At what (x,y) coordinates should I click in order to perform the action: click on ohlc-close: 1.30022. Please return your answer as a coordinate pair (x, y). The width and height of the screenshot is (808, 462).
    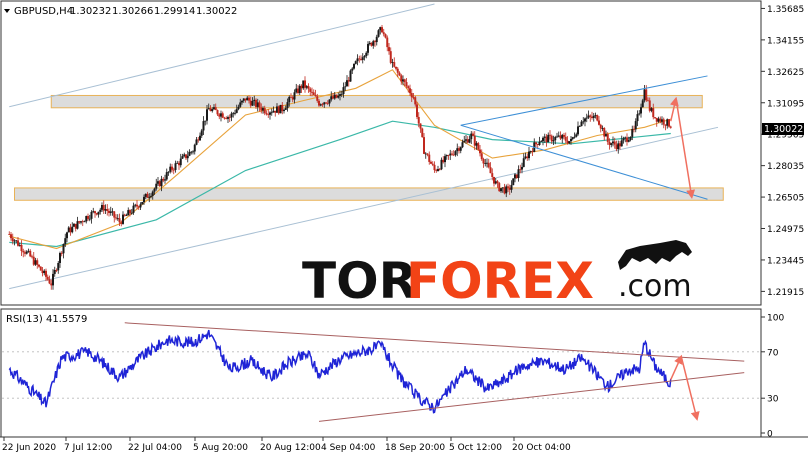
    Looking at the image, I should click on (216, 11).